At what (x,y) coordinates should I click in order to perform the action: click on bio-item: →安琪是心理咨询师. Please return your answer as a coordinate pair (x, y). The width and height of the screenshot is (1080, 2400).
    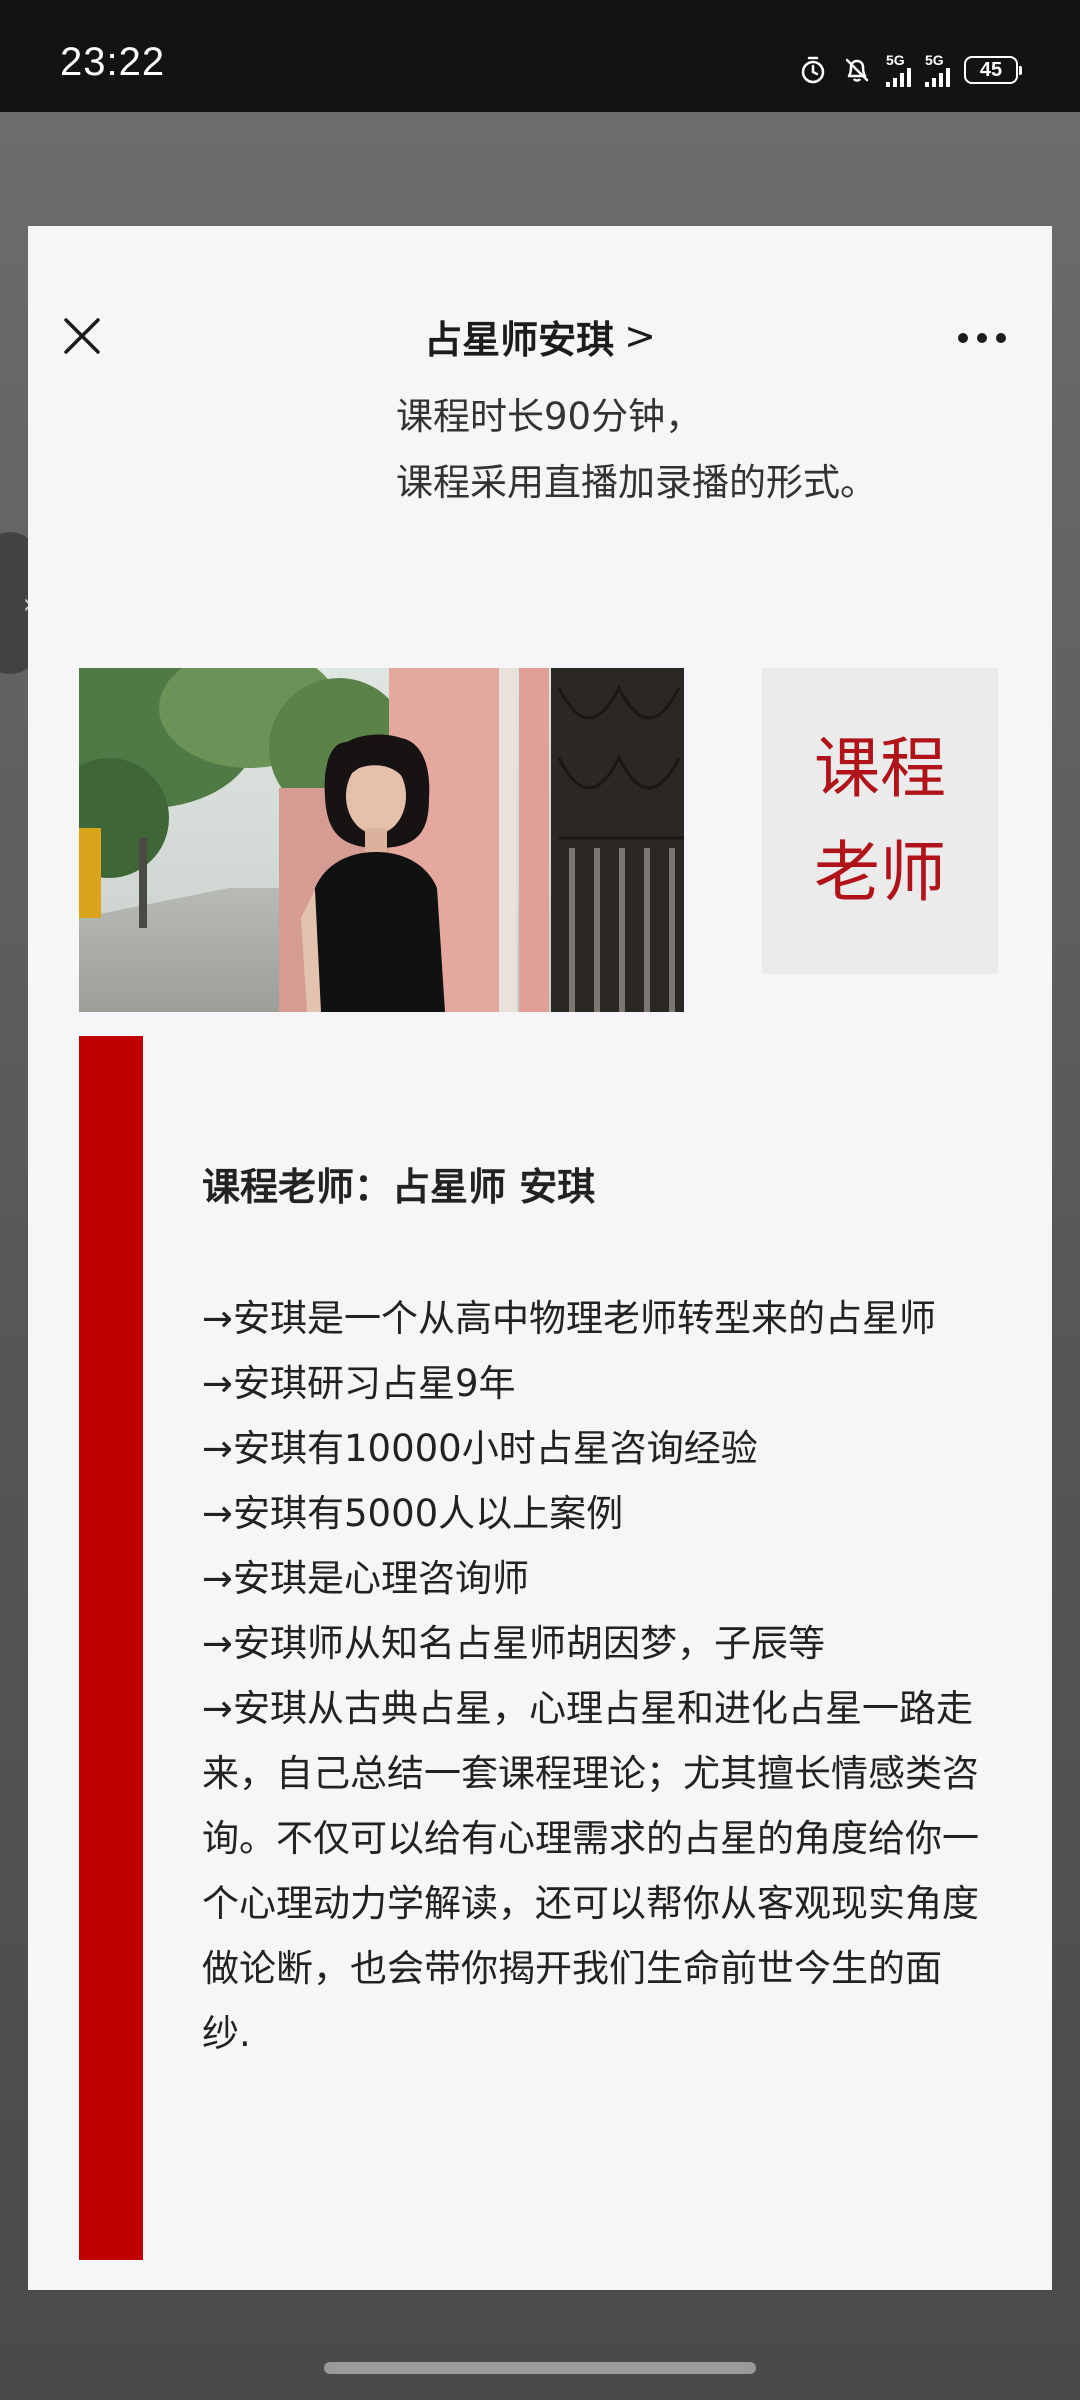
    Looking at the image, I should click on (366, 1578).